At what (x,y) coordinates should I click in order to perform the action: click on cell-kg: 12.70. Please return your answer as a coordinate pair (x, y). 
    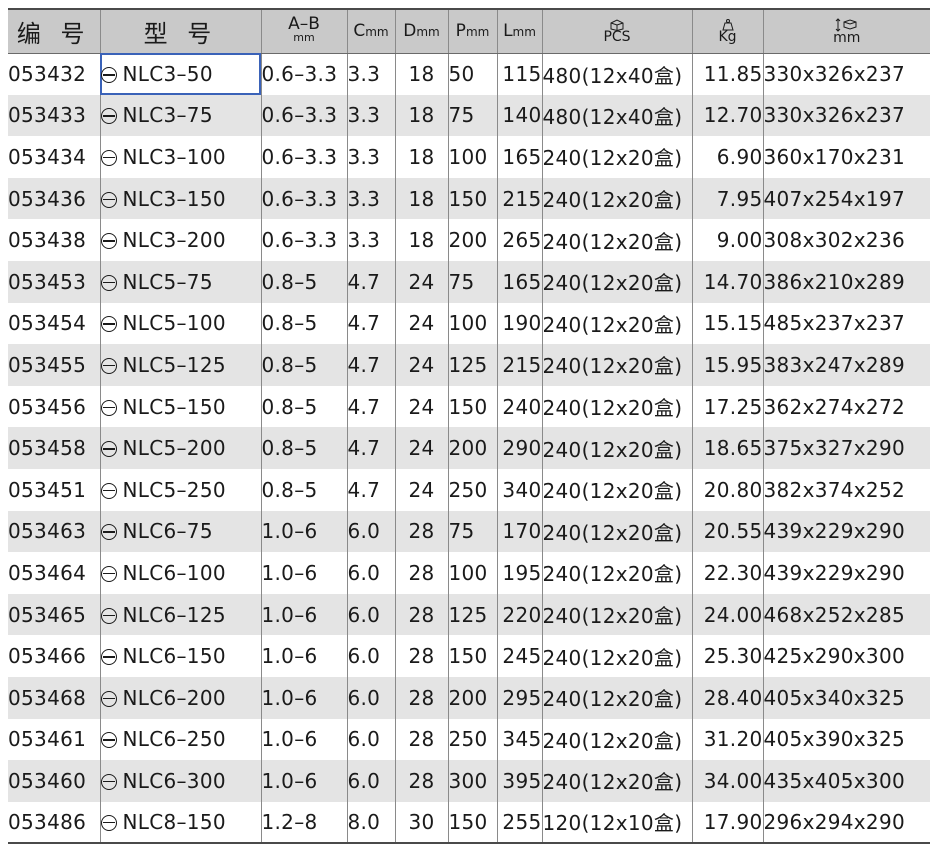
    Looking at the image, I should click on (727, 115).